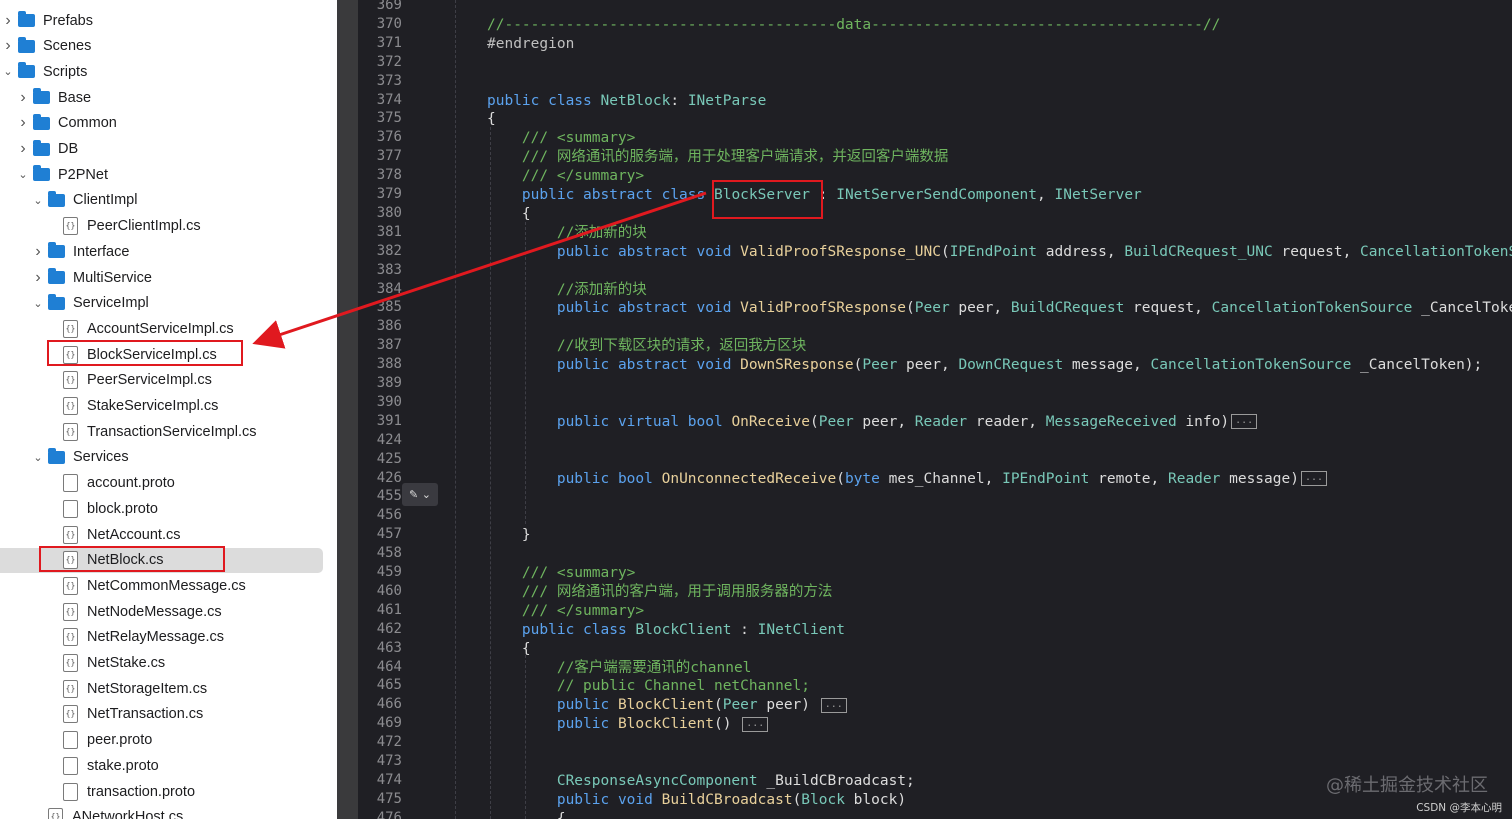 This screenshot has height=819, width=1512. Describe the element at coordinates (574, 478) in the screenshot. I see `code-token: public bool` at that location.